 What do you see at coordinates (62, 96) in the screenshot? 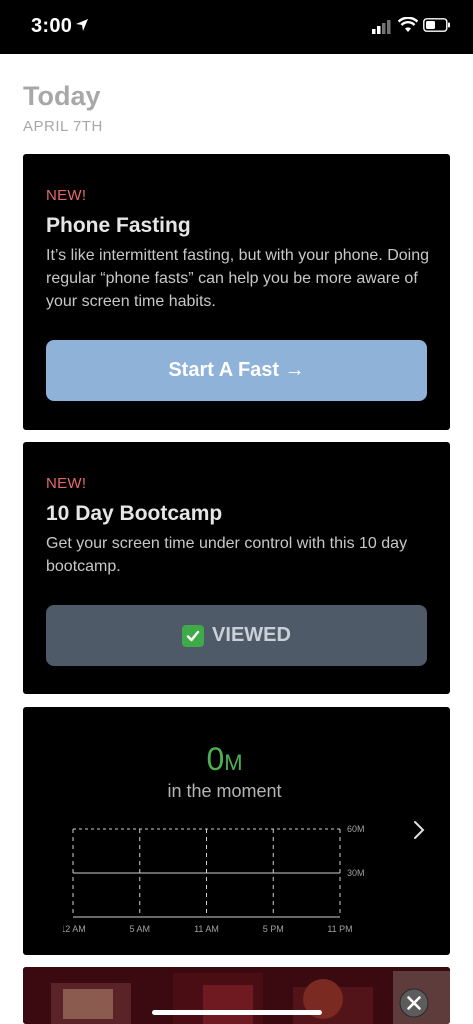
I see `page-title: Today` at bounding box center [62, 96].